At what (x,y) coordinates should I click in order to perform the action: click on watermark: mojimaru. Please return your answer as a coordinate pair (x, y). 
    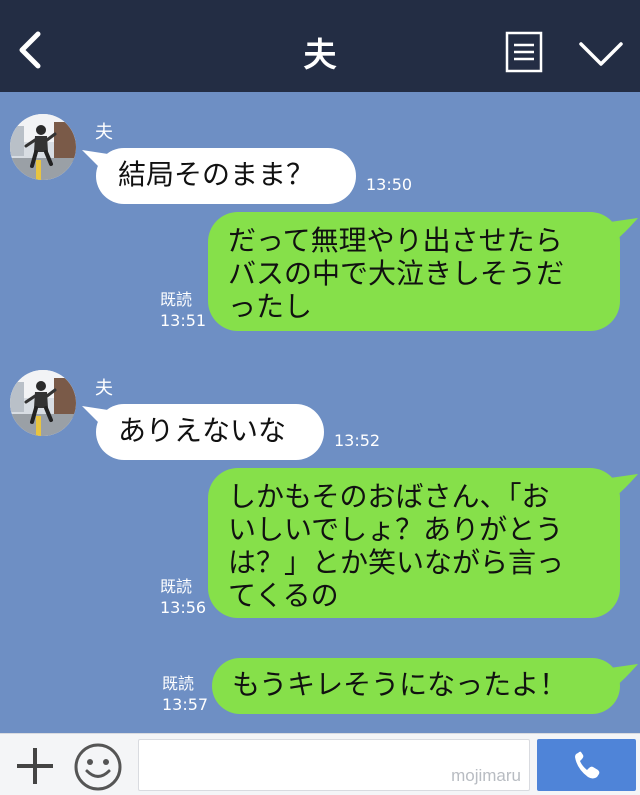
    Looking at the image, I should click on (486, 775).